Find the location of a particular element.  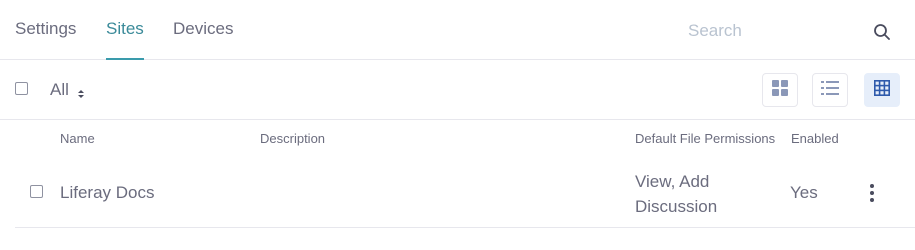

list-icon is located at coordinates (830, 90).